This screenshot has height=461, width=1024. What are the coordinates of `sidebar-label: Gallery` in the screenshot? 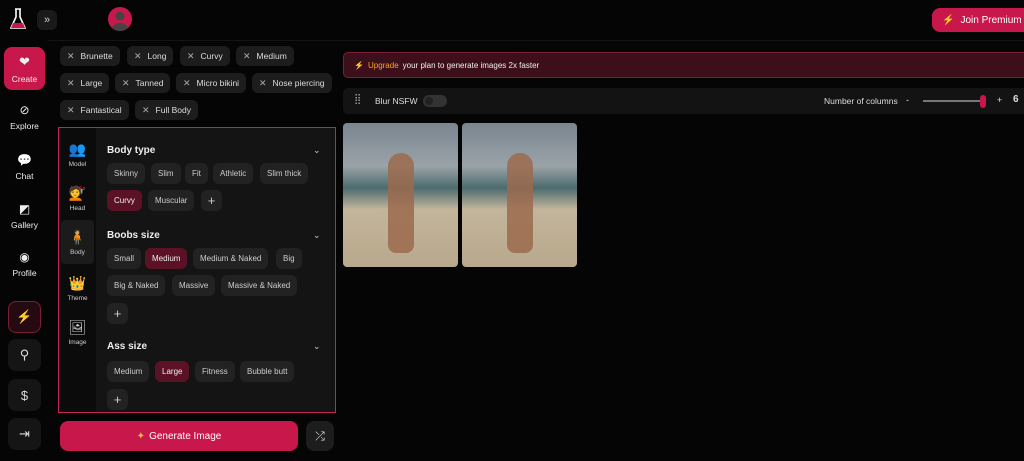 It's located at (24, 225).